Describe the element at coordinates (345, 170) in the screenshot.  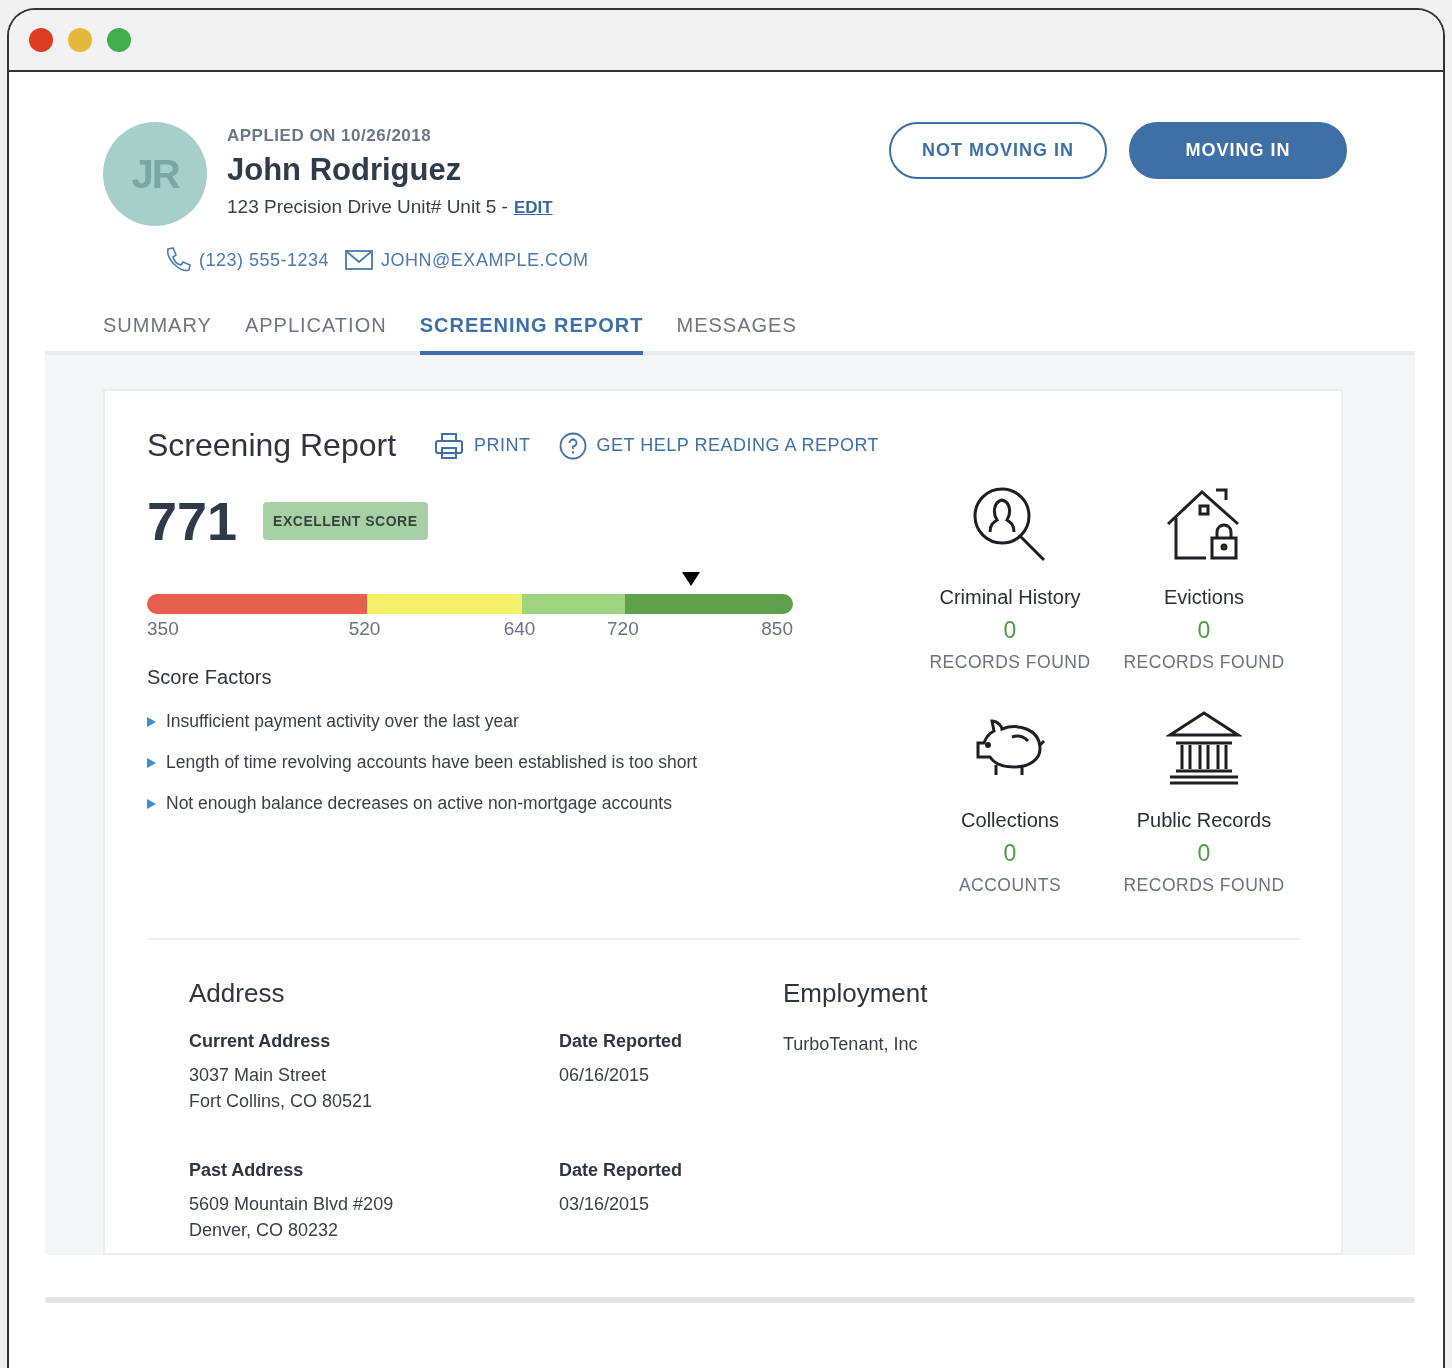
I see `applicant-name: John Rodriguez` at that location.